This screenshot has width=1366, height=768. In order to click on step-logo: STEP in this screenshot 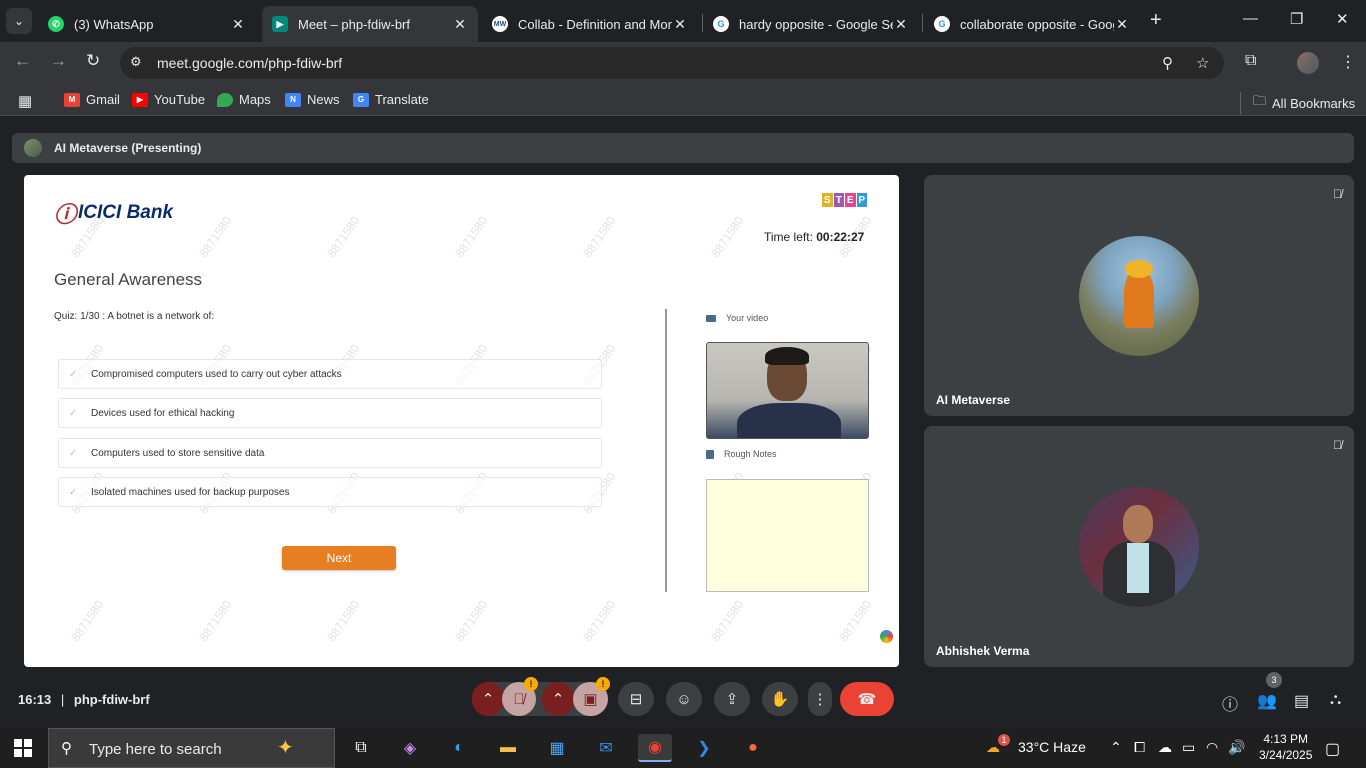, I will do `click(845, 204)`.